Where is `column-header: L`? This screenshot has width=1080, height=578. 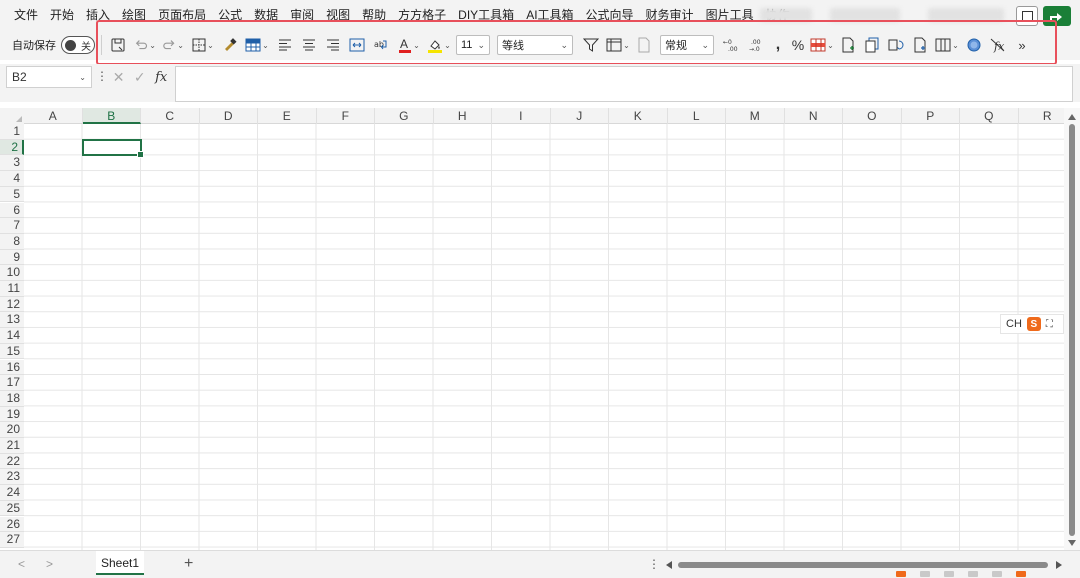 column-header: L is located at coordinates (697, 116).